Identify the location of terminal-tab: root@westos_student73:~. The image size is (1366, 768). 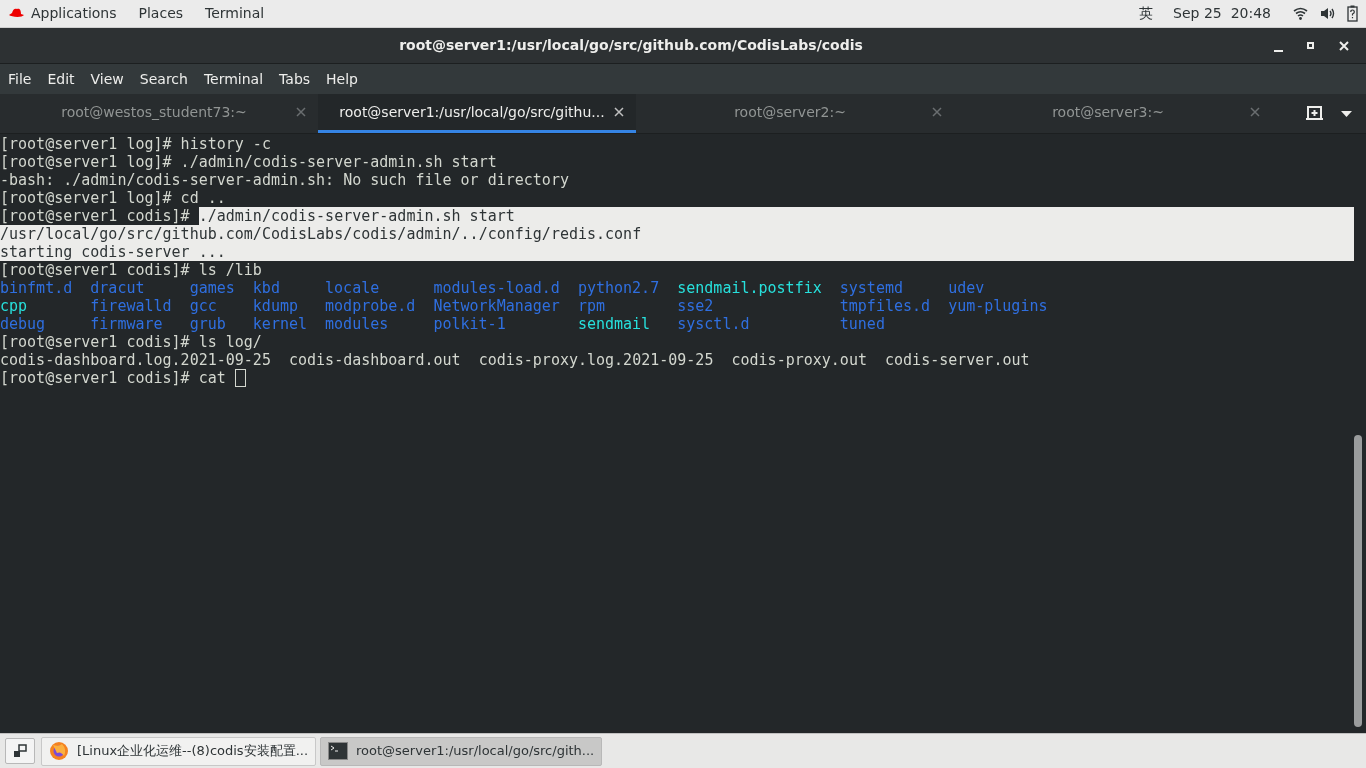
(159, 113).